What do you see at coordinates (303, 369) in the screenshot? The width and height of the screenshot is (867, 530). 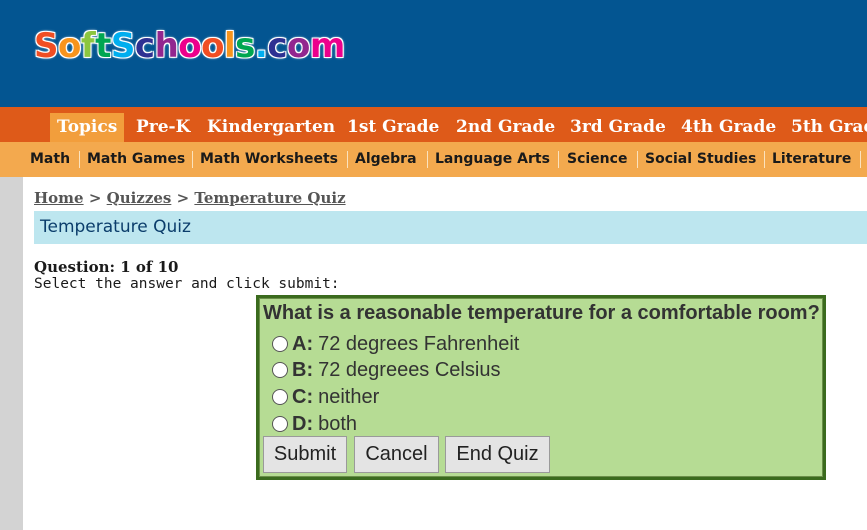 I see `option-letter: B:` at bounding box center [303, 369].